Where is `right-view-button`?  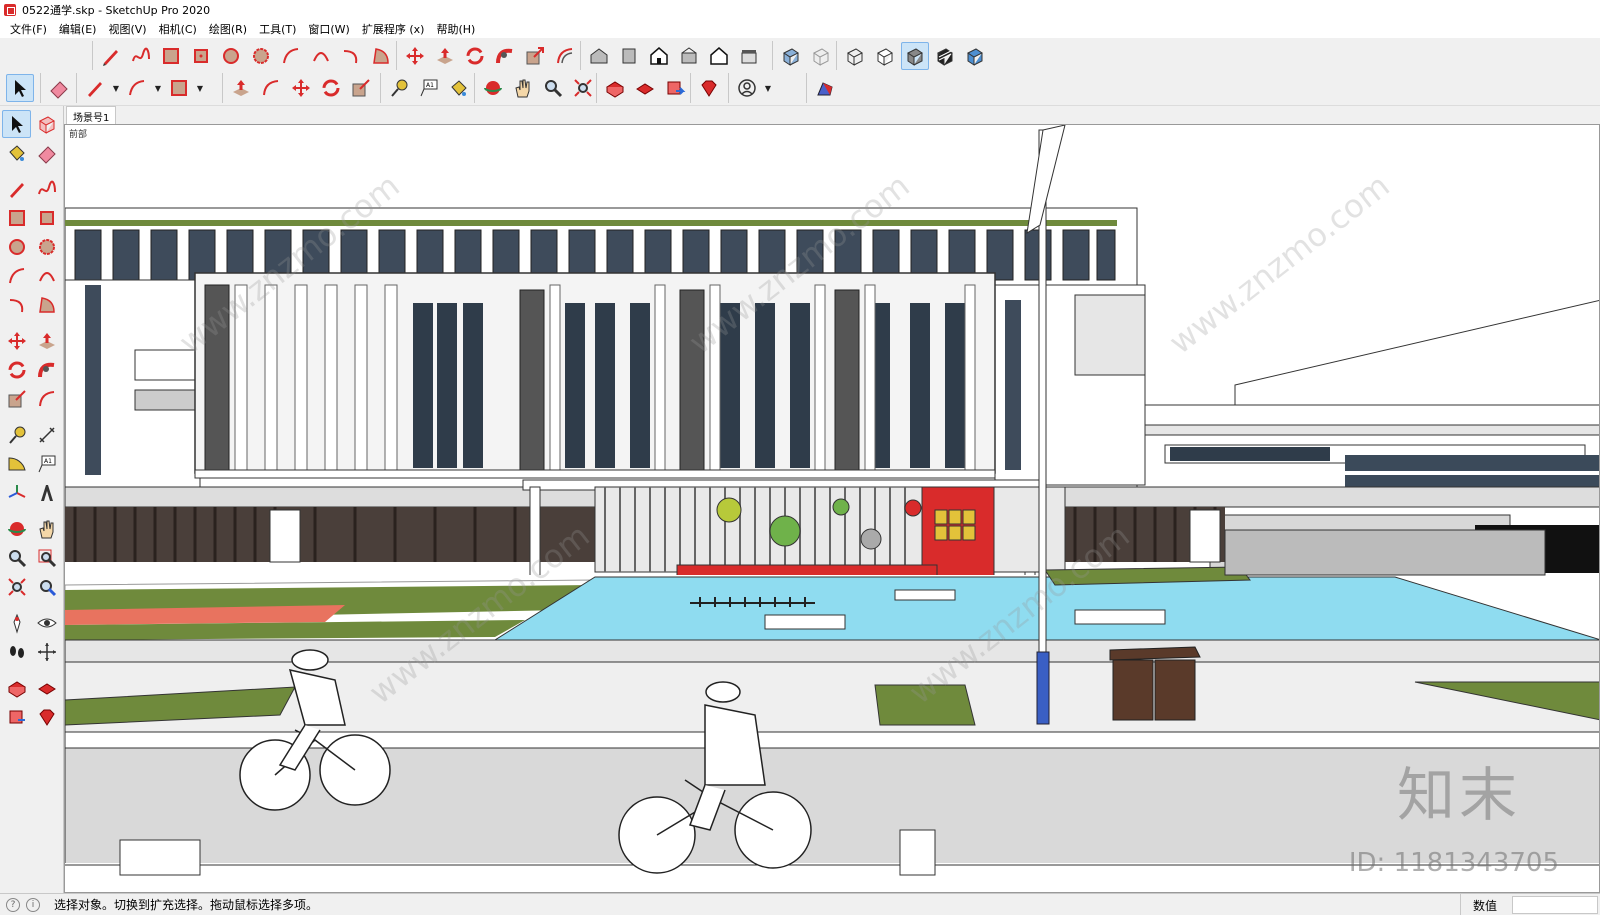 right-view-button is located at coordinates (689, 56).